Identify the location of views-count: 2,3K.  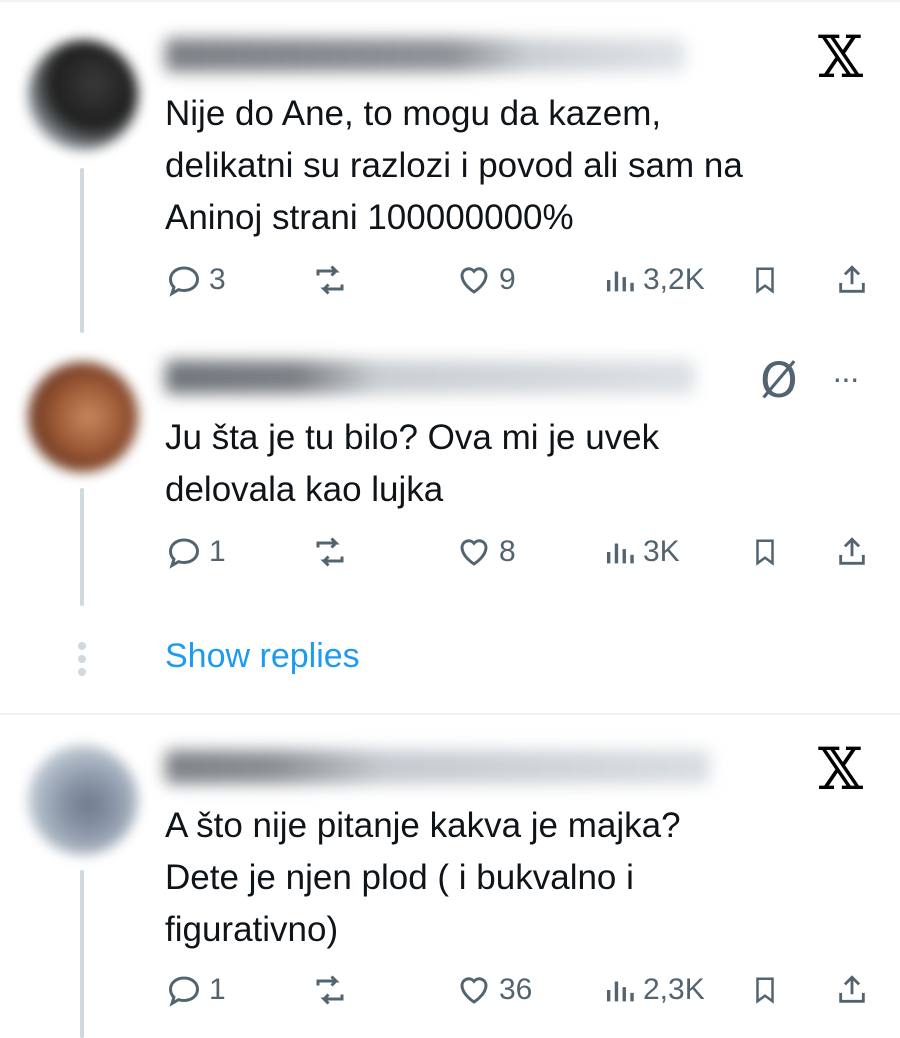
(674, 989).